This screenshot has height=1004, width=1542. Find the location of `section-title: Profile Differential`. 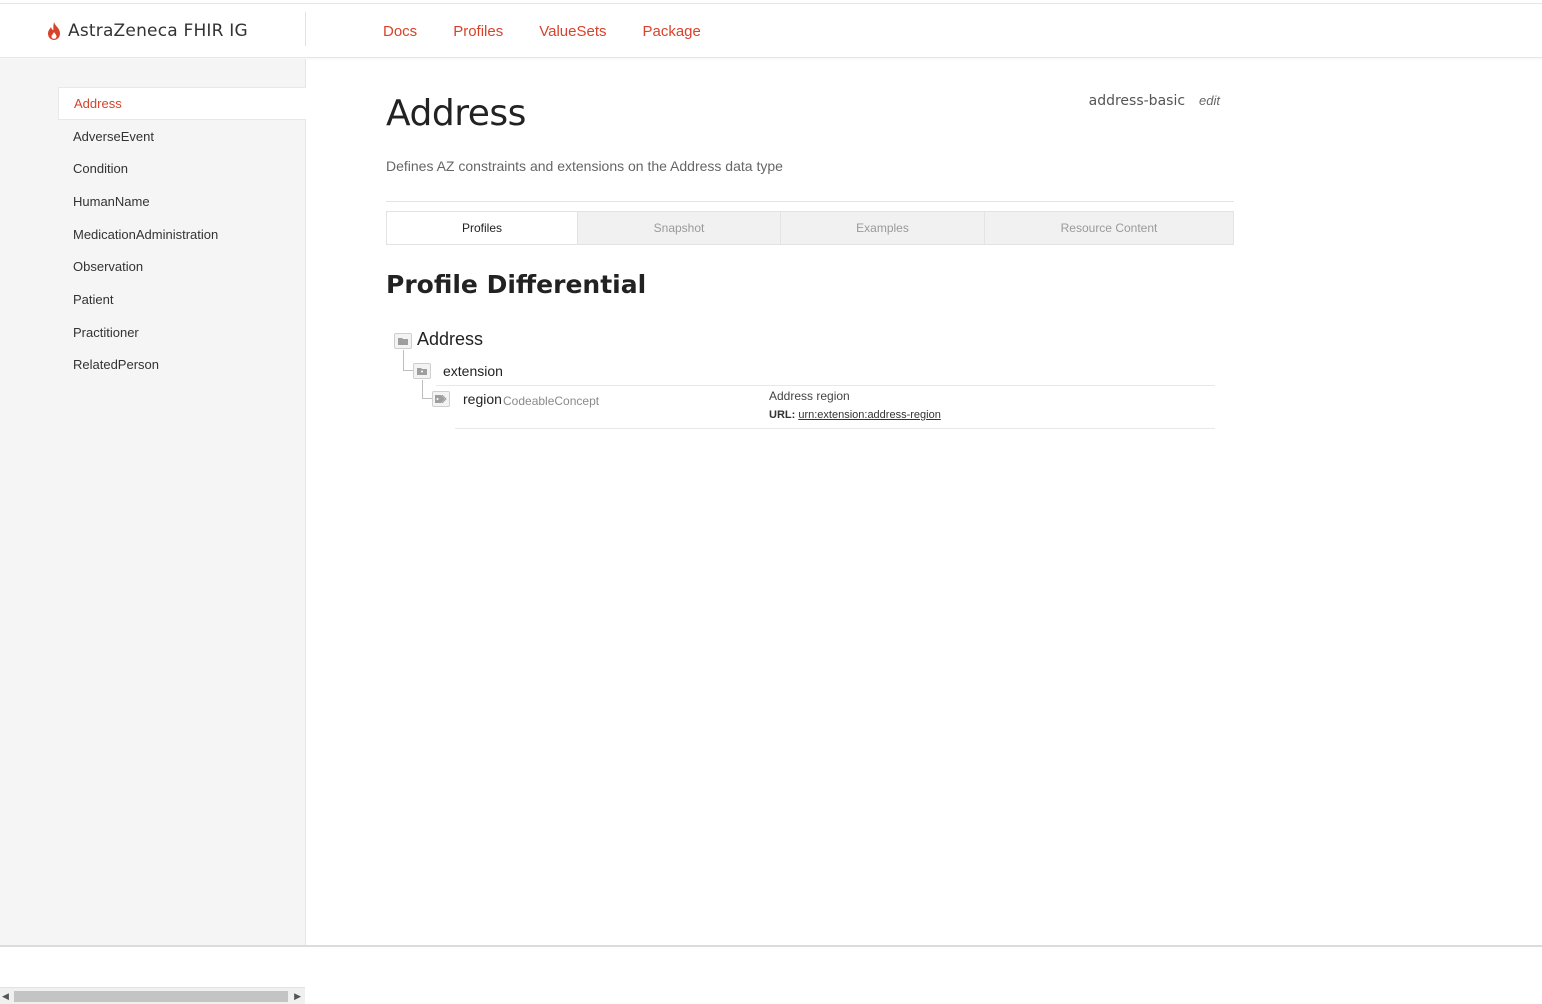

section-title: Profile Differential is located at coordinates (516, 284).